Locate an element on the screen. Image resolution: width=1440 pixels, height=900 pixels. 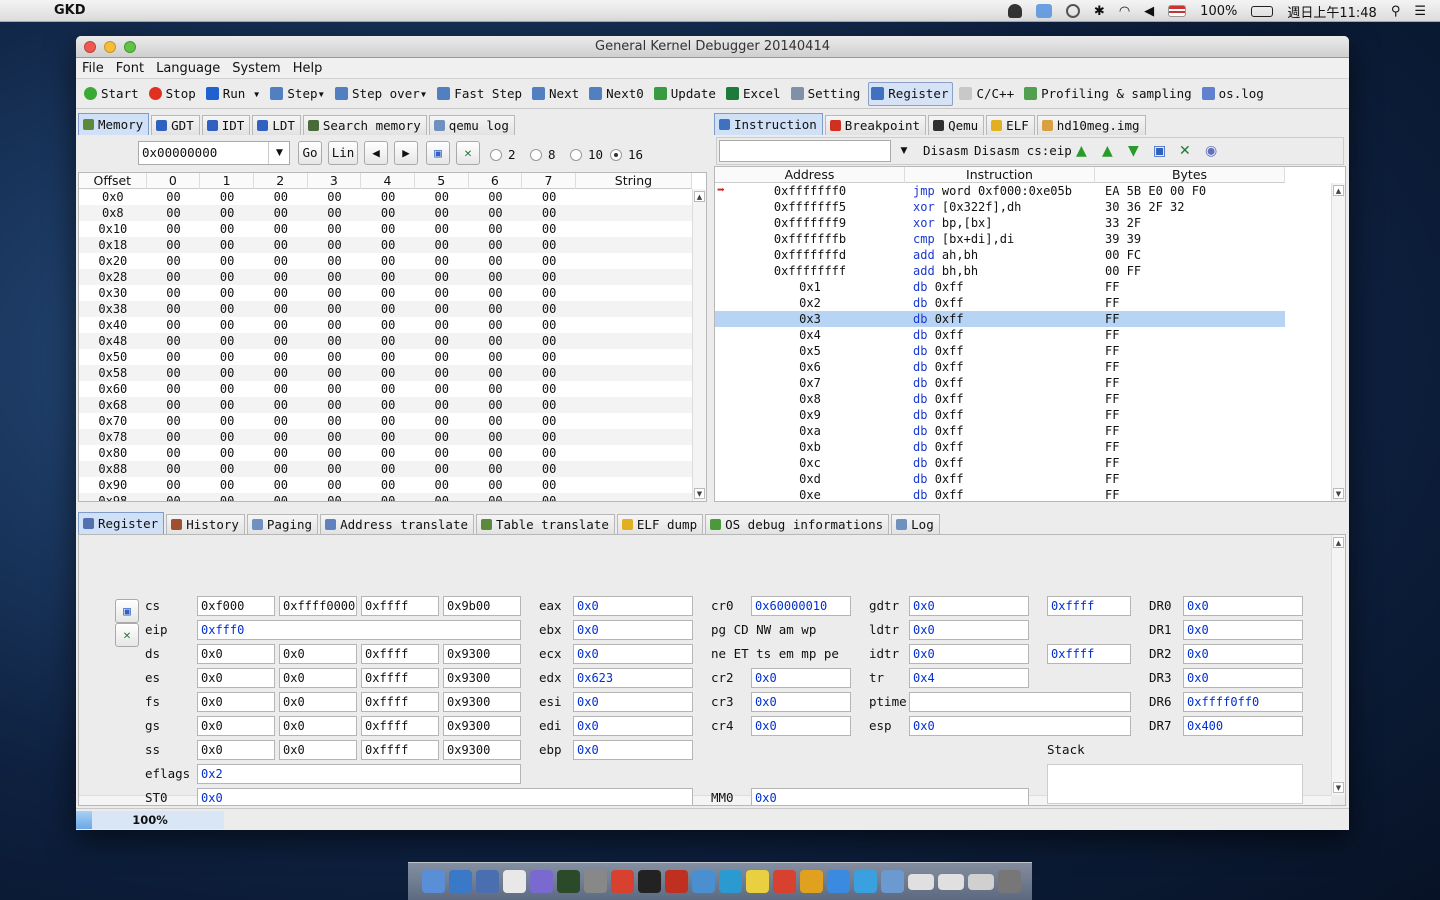
toolbar-setting-button: Setting is located at coordinates (827, 94).